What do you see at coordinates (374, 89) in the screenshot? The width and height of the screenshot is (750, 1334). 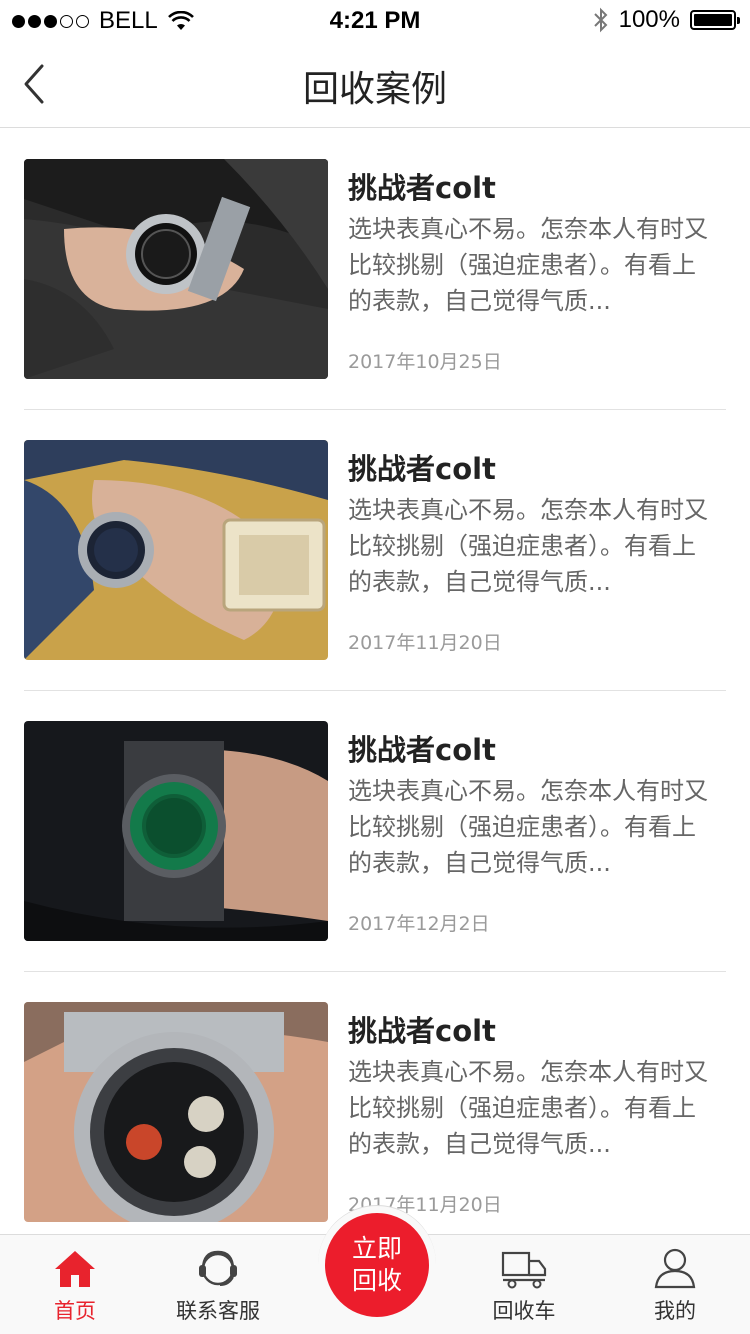 I see `page-title: 回收案例` at bounding box center [374, 89].